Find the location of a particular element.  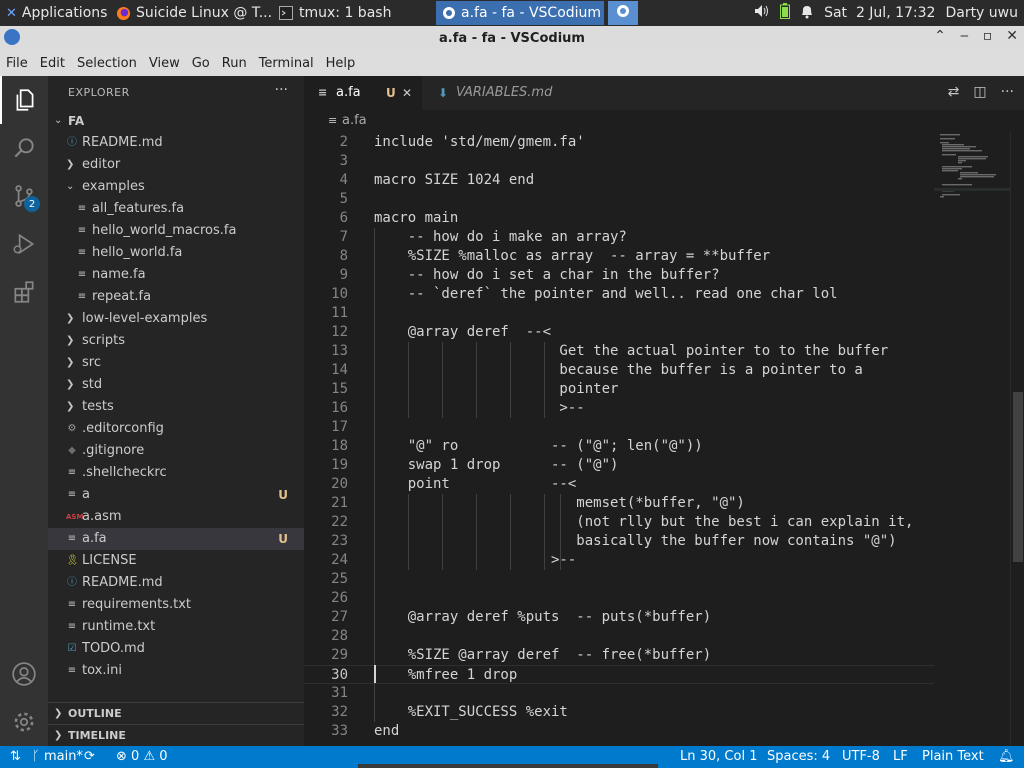

tree-file: ≡ repeat.fa is located at coordinates (176, 297).